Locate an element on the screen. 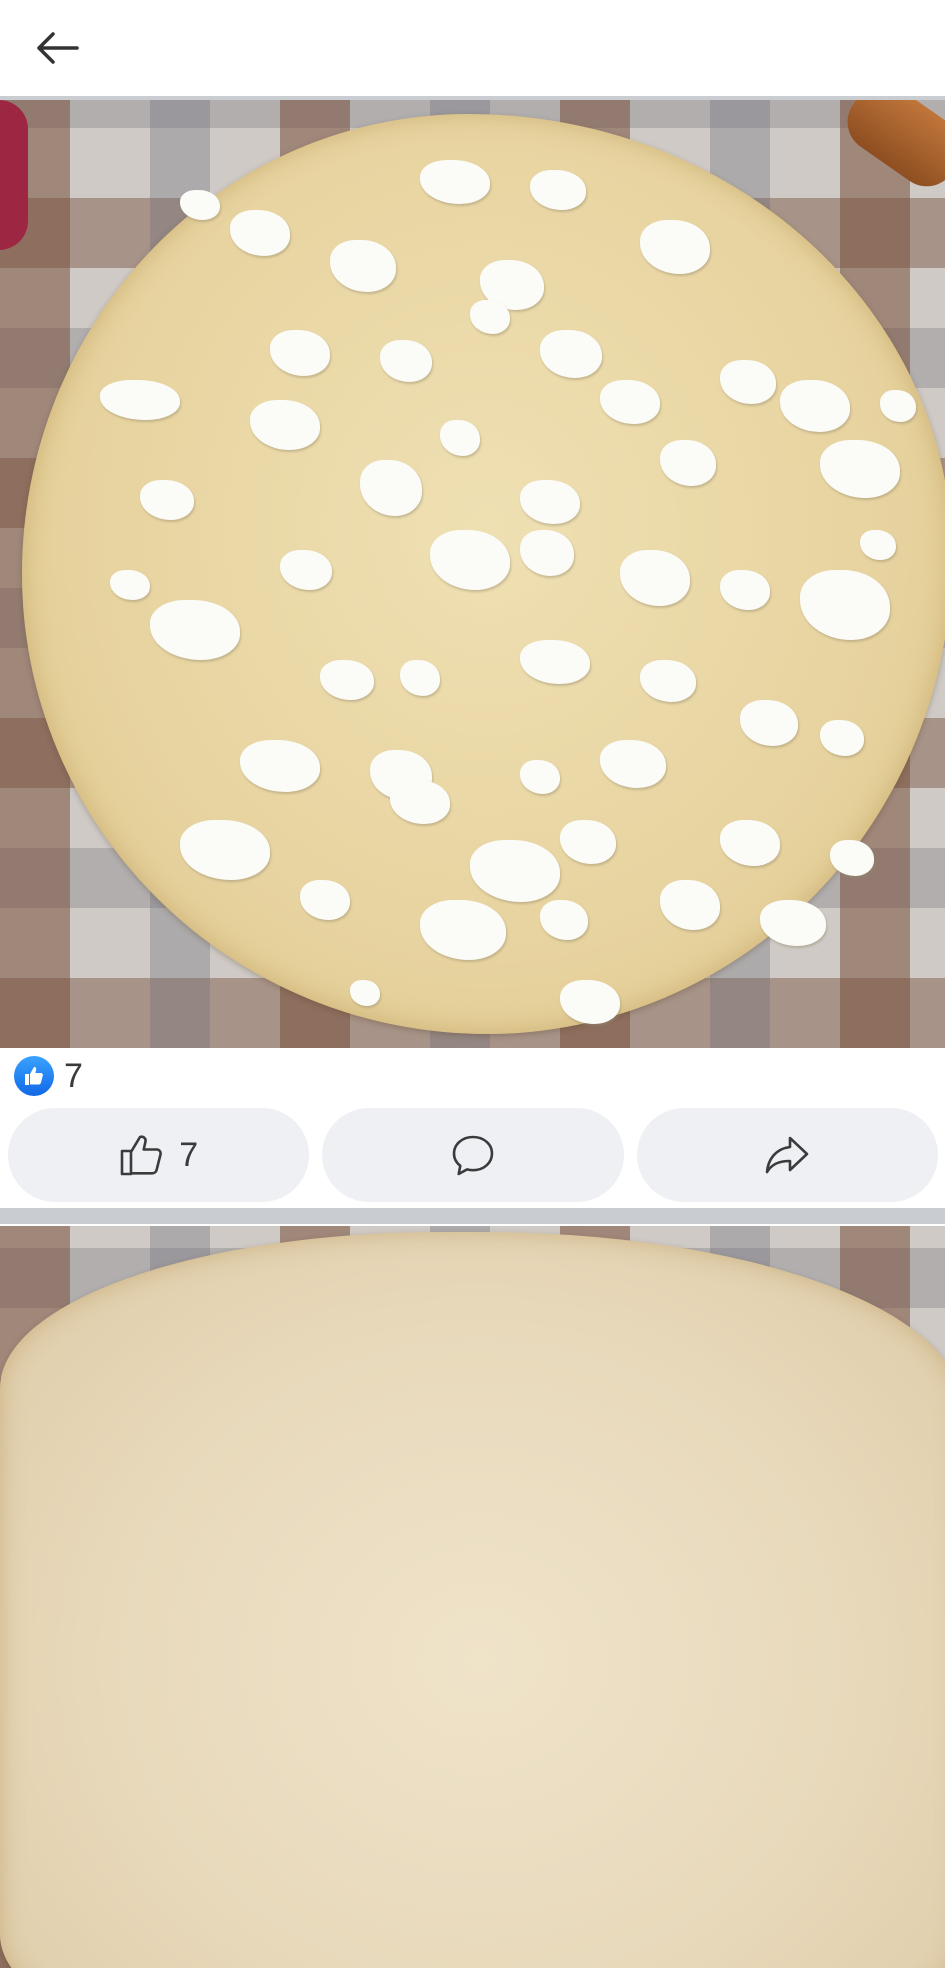 The width and height of the screenshot is (945, 1968). reaction-count: 7 is located at coordinates (73, 1075).